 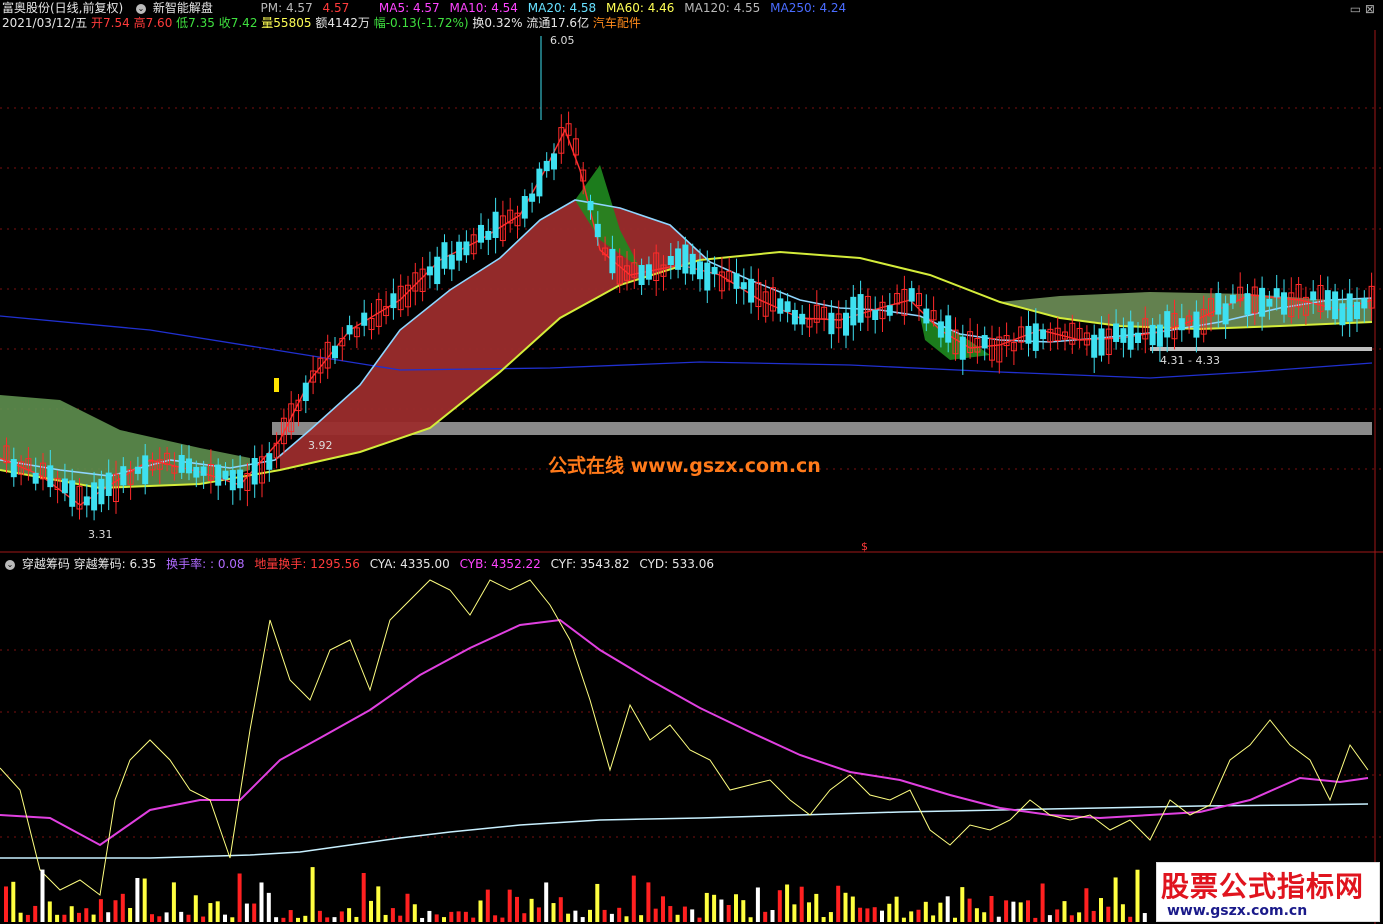 What do you see at coordinates (46, 564) in the screenshot?
I see `sub-title: 穿越筹码` at bounding box center [46, 564].